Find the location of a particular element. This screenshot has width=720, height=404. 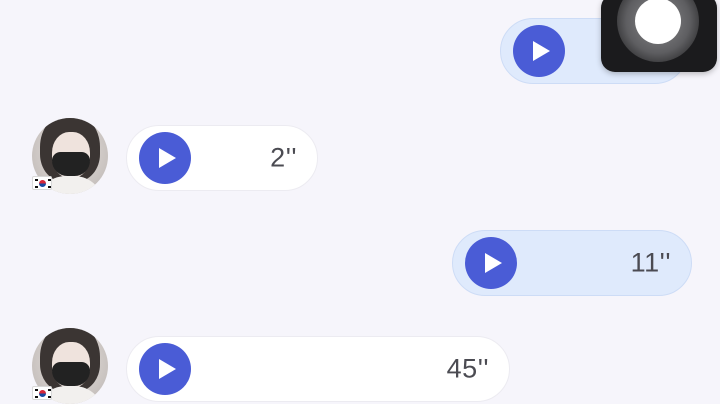

assistive-touch-button is located at coordinates (659, 36).